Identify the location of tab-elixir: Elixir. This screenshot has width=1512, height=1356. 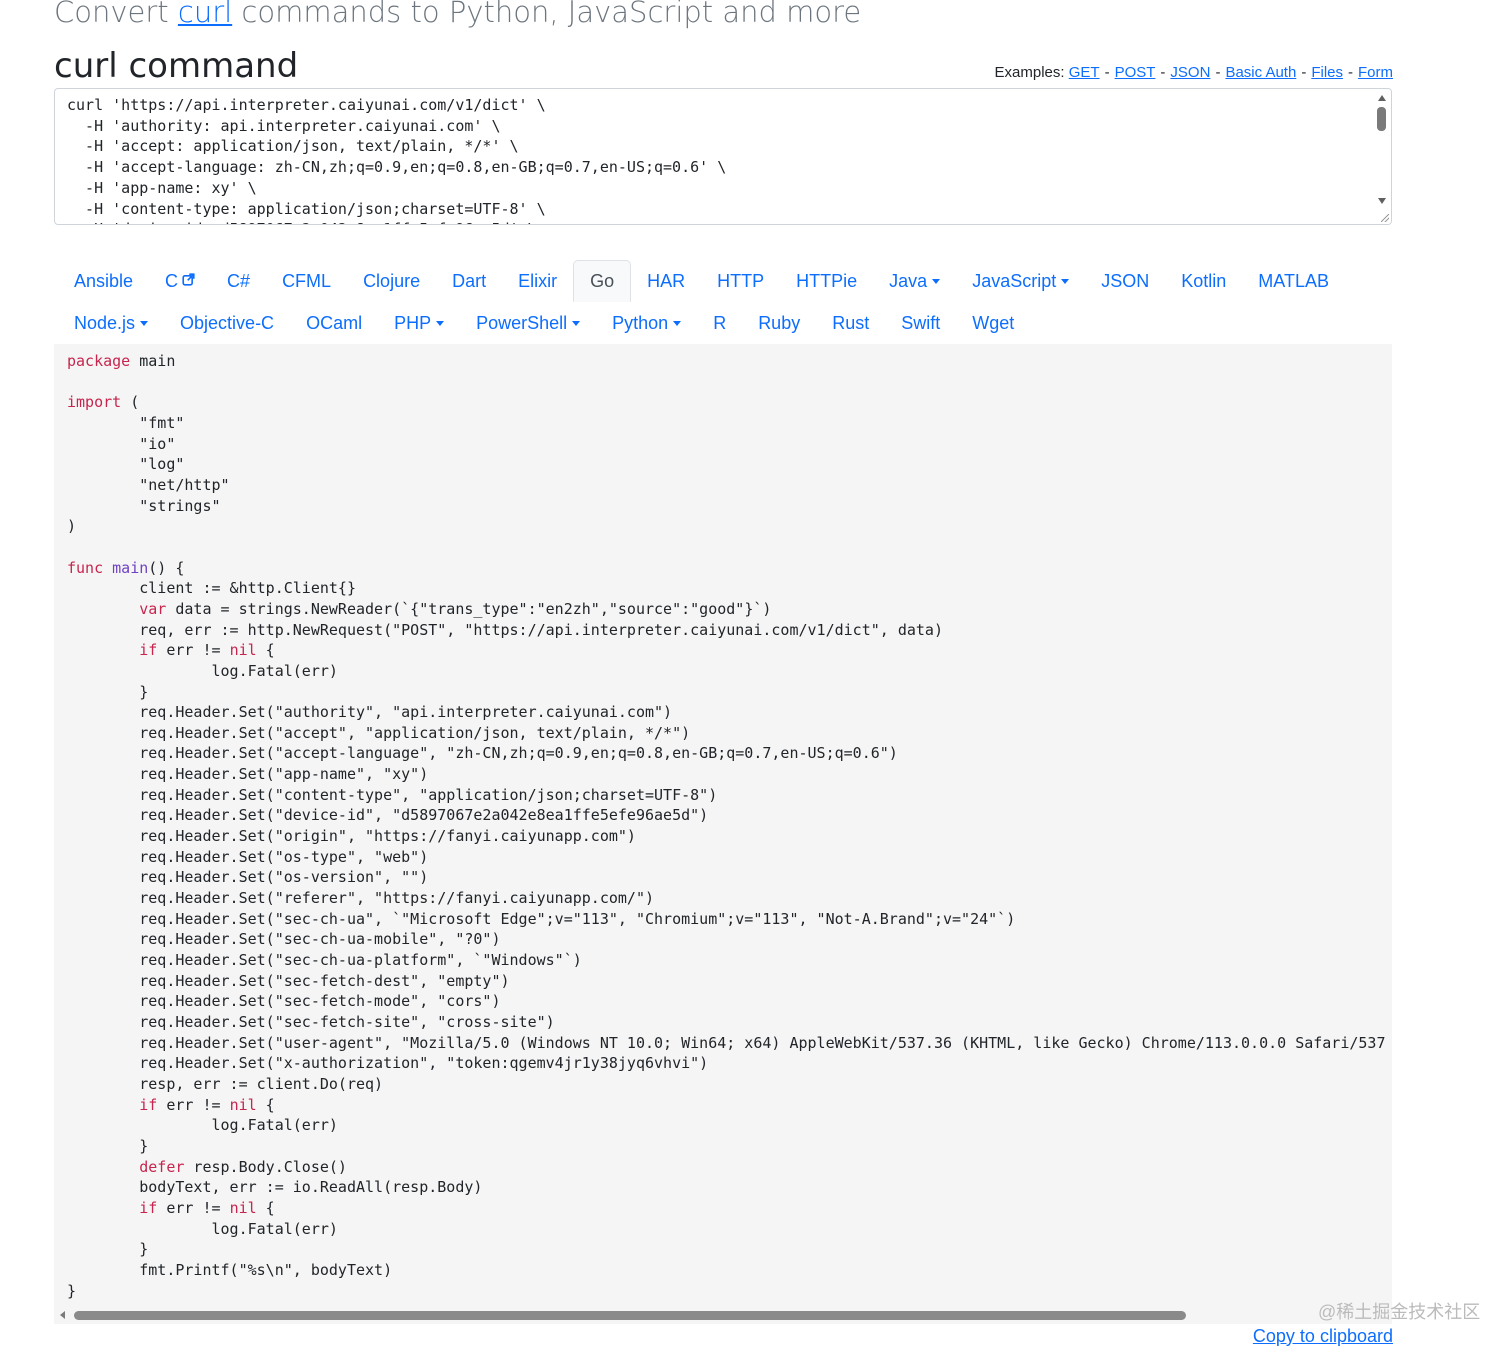
(537, 281).